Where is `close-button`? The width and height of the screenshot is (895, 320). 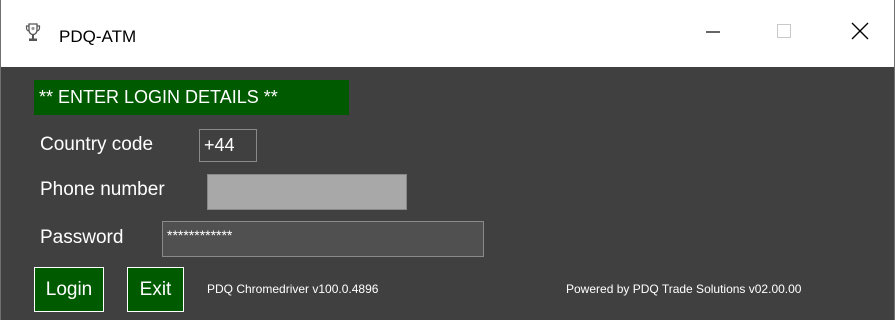
close-button is located at coordinates (859, 33).